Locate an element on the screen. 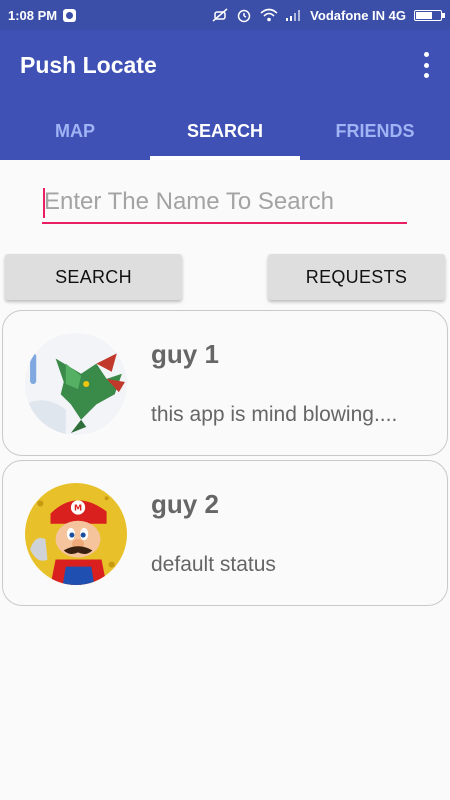 The image size is (450, 800). whatsapp-icon is located at coordinates (70, 15).